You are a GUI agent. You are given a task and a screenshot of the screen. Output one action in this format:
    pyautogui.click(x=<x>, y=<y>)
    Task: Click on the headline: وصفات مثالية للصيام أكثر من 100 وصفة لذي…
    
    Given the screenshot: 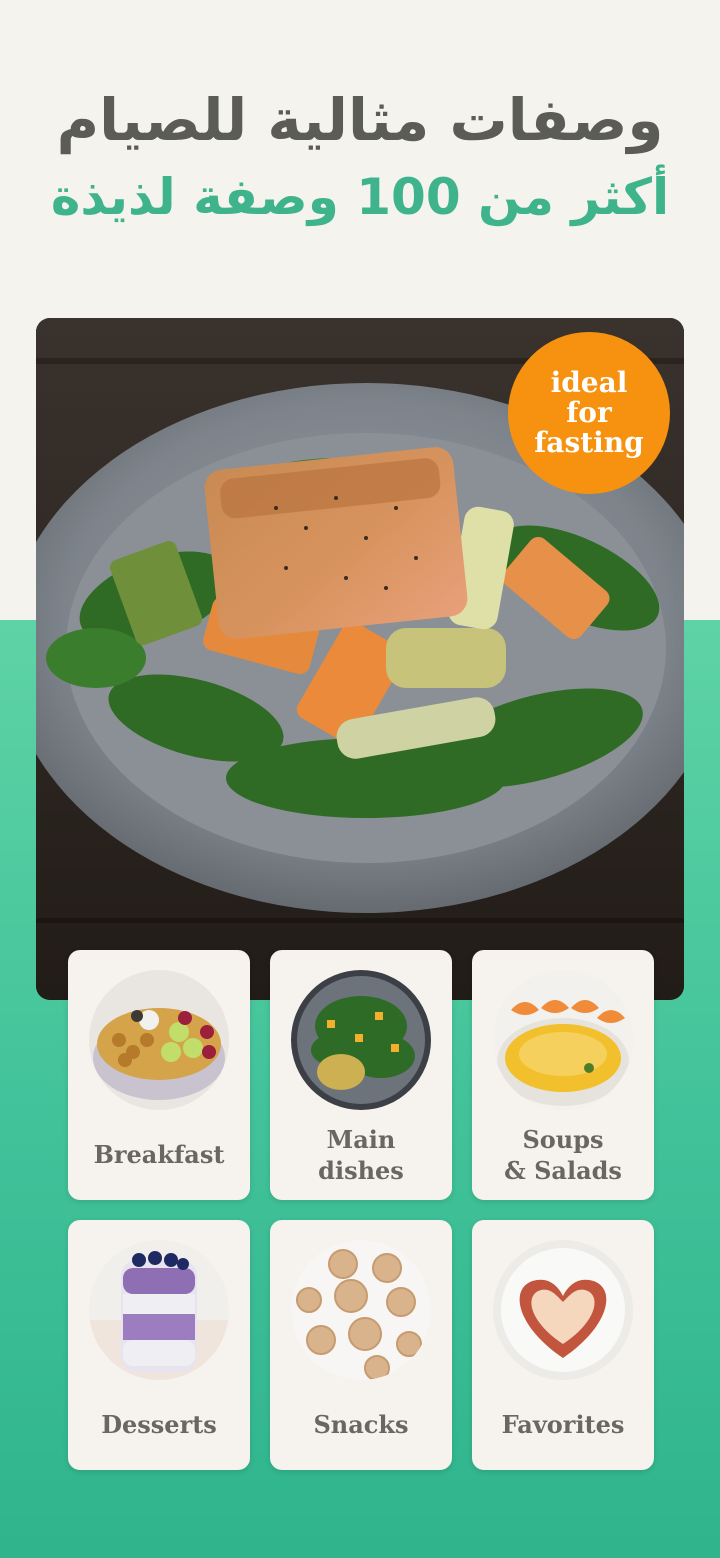 What is the action you would take?
    pyautogui.click(x=360, y=157)
    